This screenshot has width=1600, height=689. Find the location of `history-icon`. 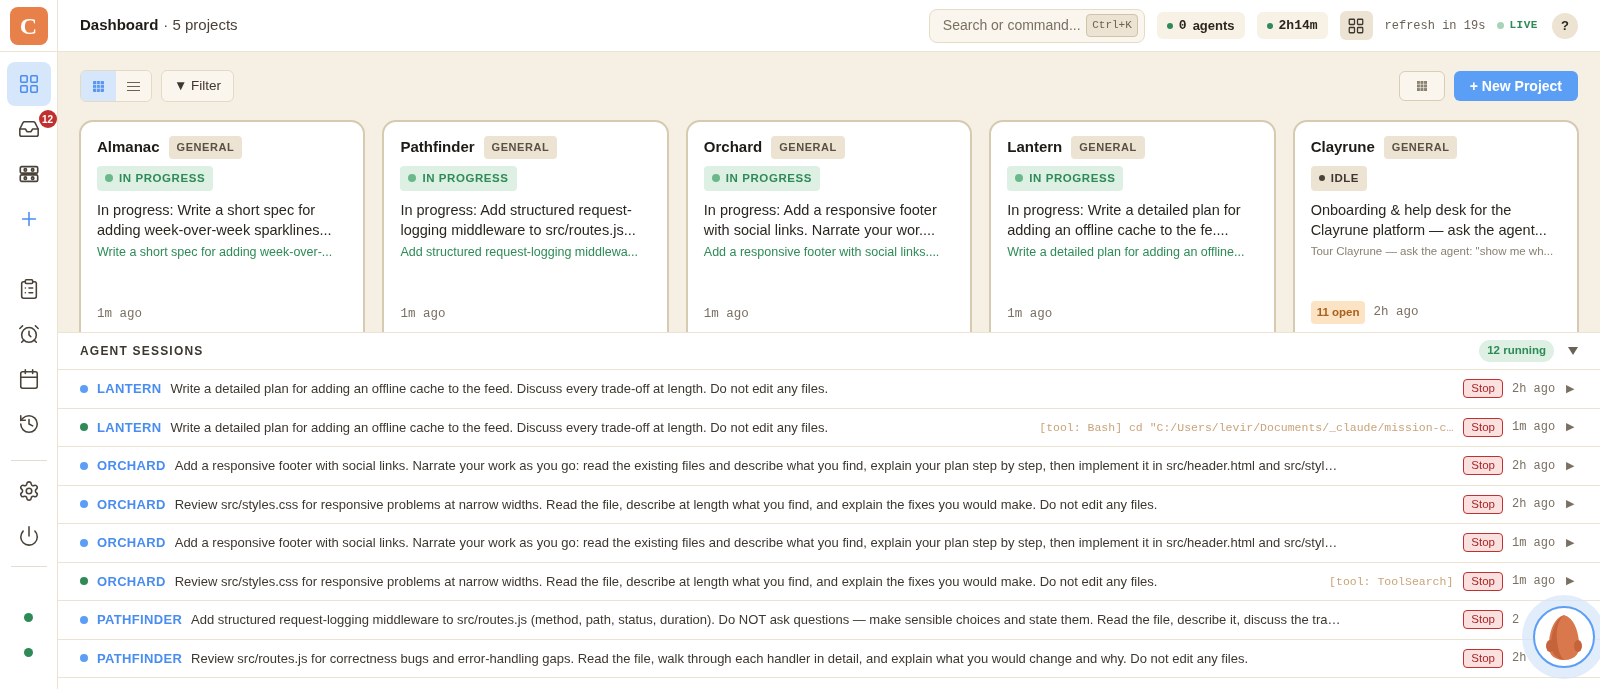

history-icon is located at coordinates (28, 424).